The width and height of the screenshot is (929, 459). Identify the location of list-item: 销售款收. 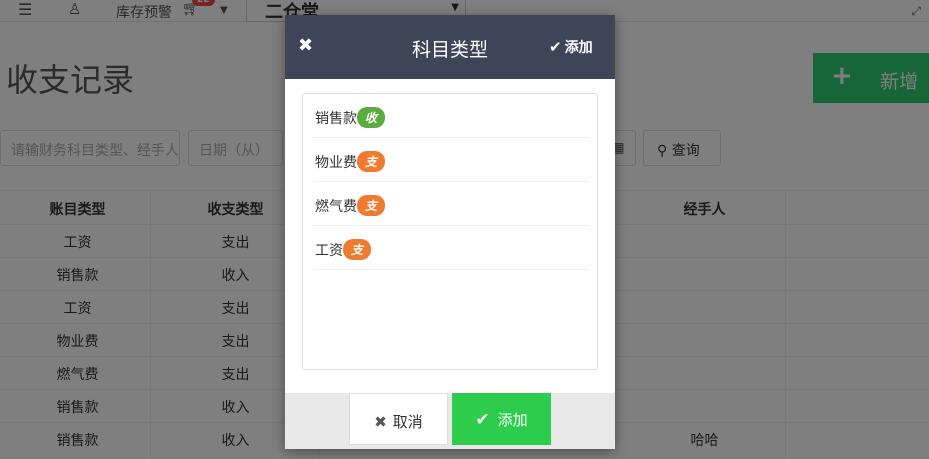
(451, 116).